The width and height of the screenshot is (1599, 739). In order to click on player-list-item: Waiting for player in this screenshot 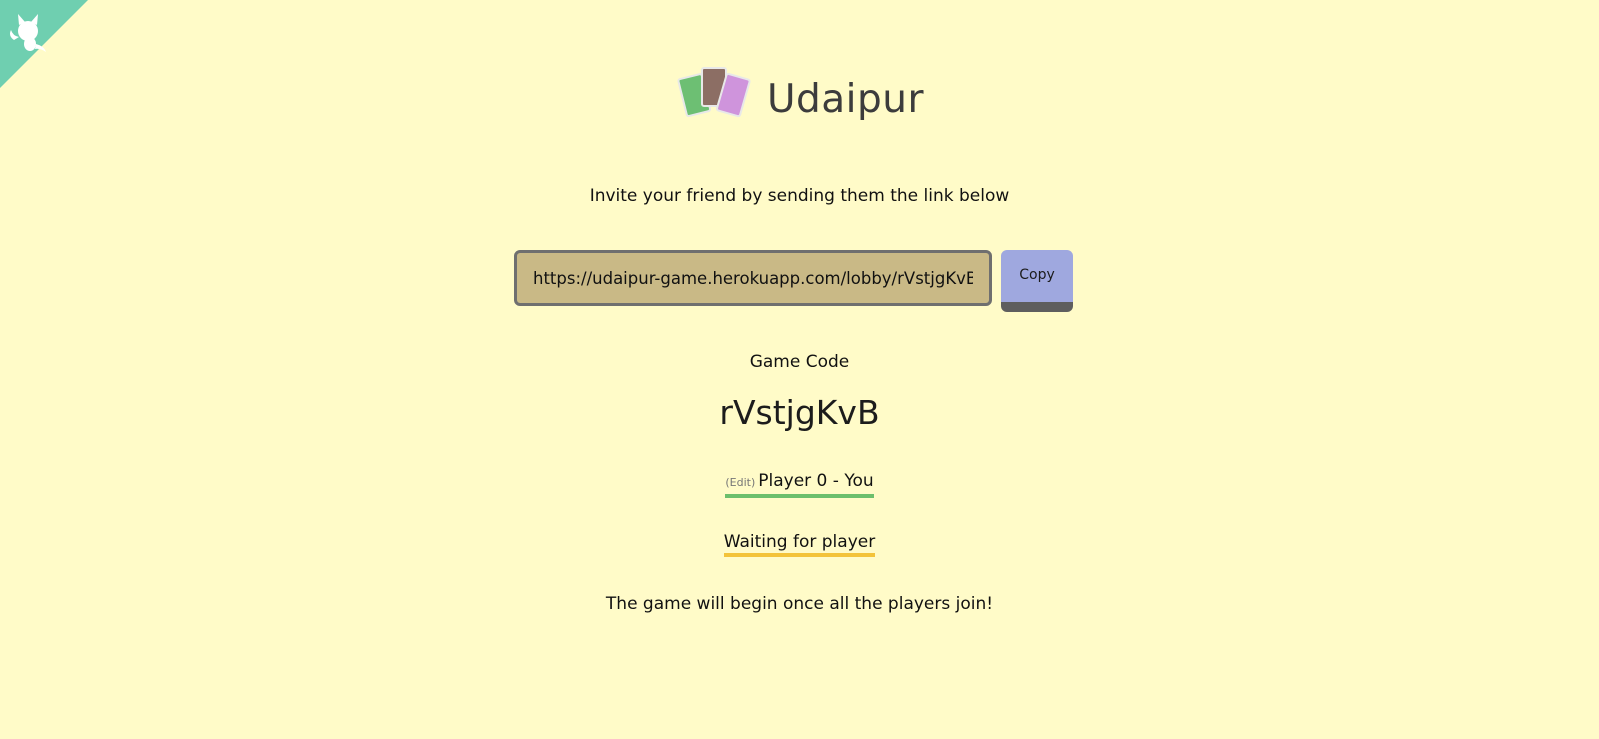, I will do `click(799, 544)`.